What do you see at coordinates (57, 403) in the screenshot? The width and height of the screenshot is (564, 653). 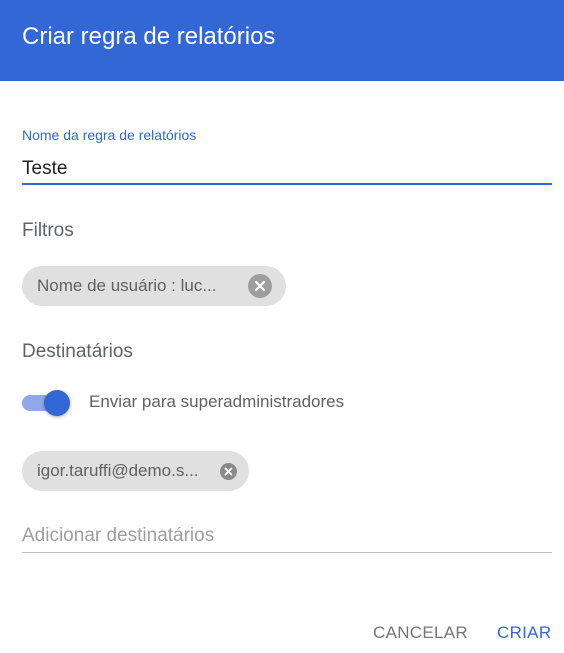 I see `toggle-knob` at bounding box center [57, 403].